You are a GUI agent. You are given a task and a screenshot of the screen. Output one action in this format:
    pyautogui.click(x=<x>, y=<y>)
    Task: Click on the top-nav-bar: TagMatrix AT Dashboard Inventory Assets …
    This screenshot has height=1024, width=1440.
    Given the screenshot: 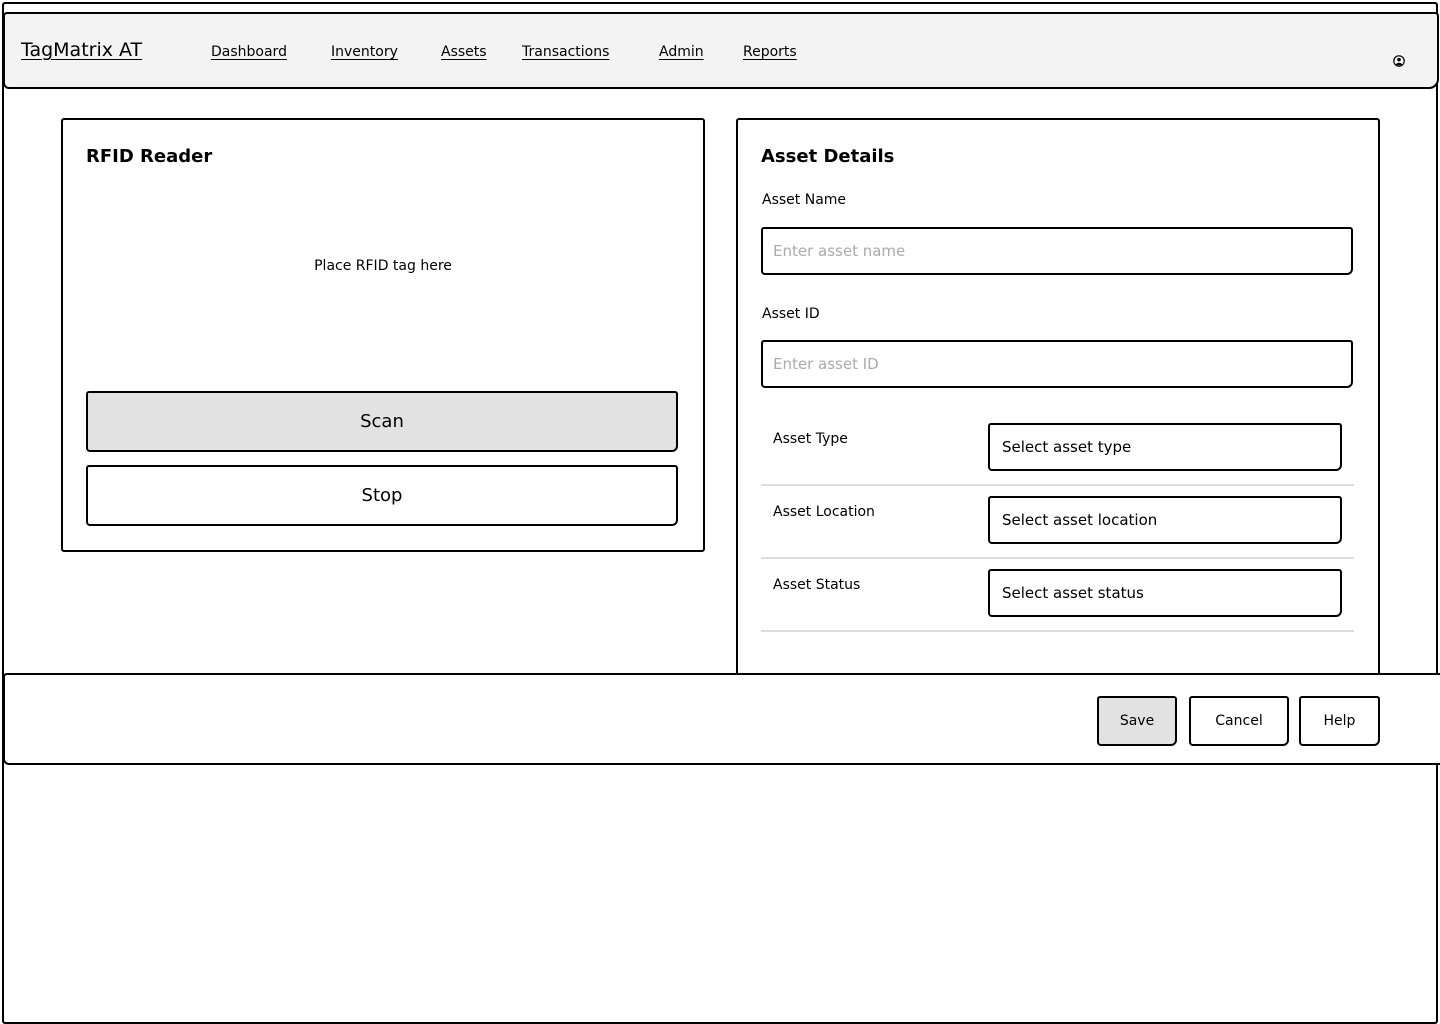 What is the action you would take?
    pyautogui.click(x=721, y=50)
    